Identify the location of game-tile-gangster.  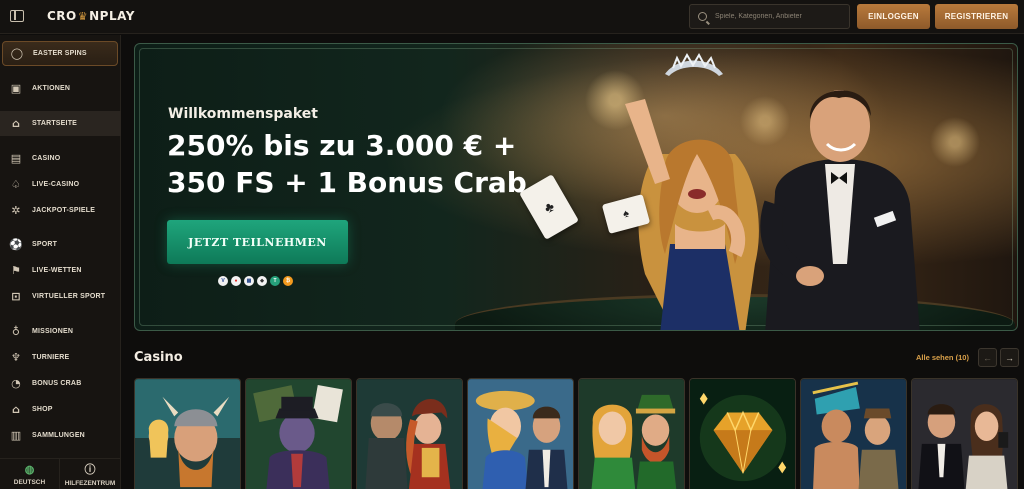
(298, 433).